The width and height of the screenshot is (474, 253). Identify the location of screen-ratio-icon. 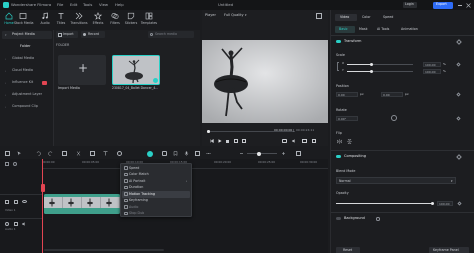
(304, 141).